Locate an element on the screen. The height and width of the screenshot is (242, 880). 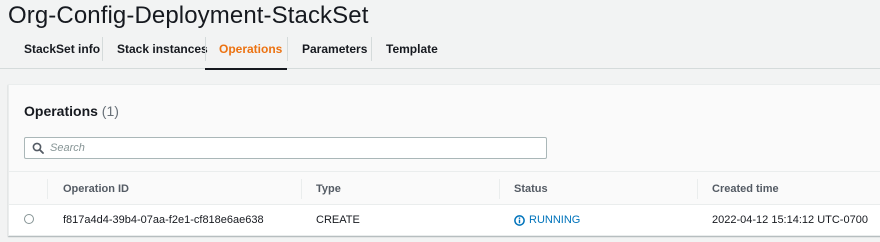
tab-stack-instances: Stack instances is located at coordinates (162, 48).